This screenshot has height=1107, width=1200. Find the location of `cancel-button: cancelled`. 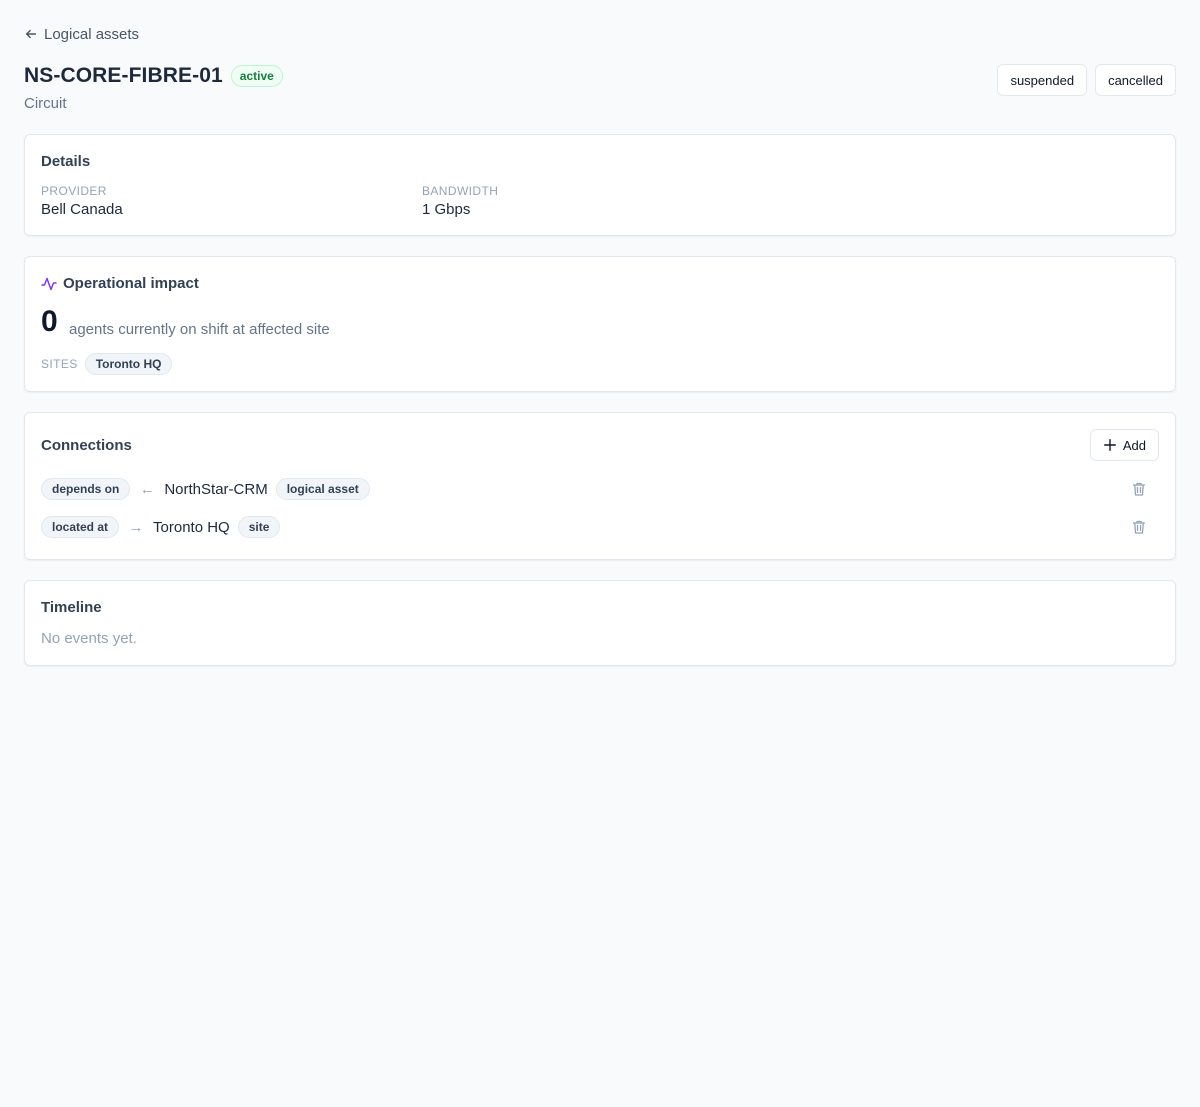

cancel-button: cancelled is located at coordinates (1135, 80).